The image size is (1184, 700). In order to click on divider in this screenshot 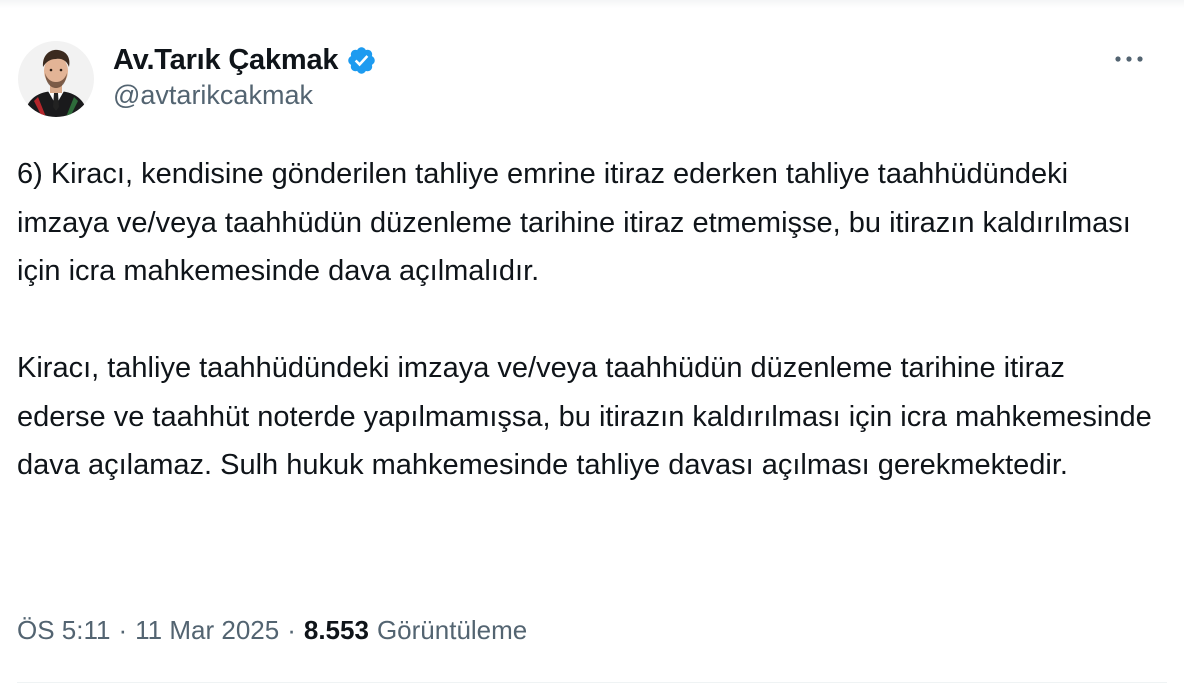, I will do `click(592, 682)`.